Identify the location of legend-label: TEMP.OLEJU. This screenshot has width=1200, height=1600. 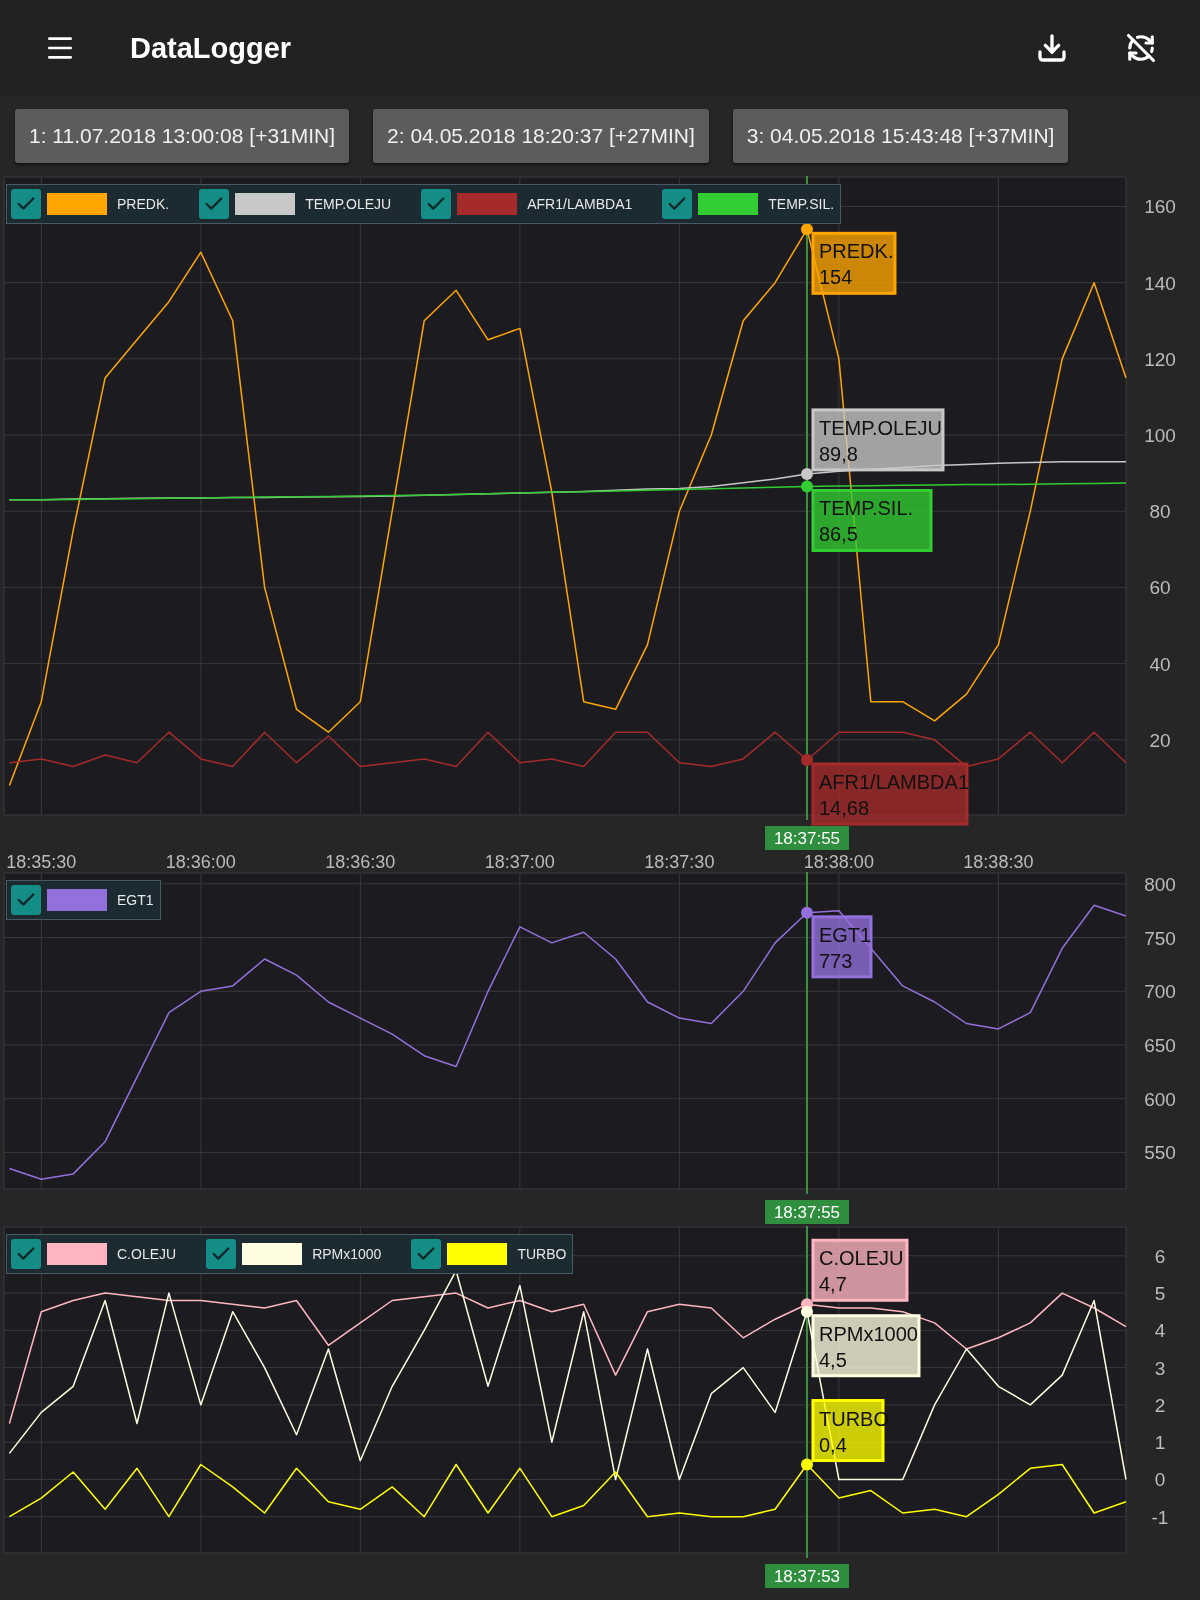
(348, 204).